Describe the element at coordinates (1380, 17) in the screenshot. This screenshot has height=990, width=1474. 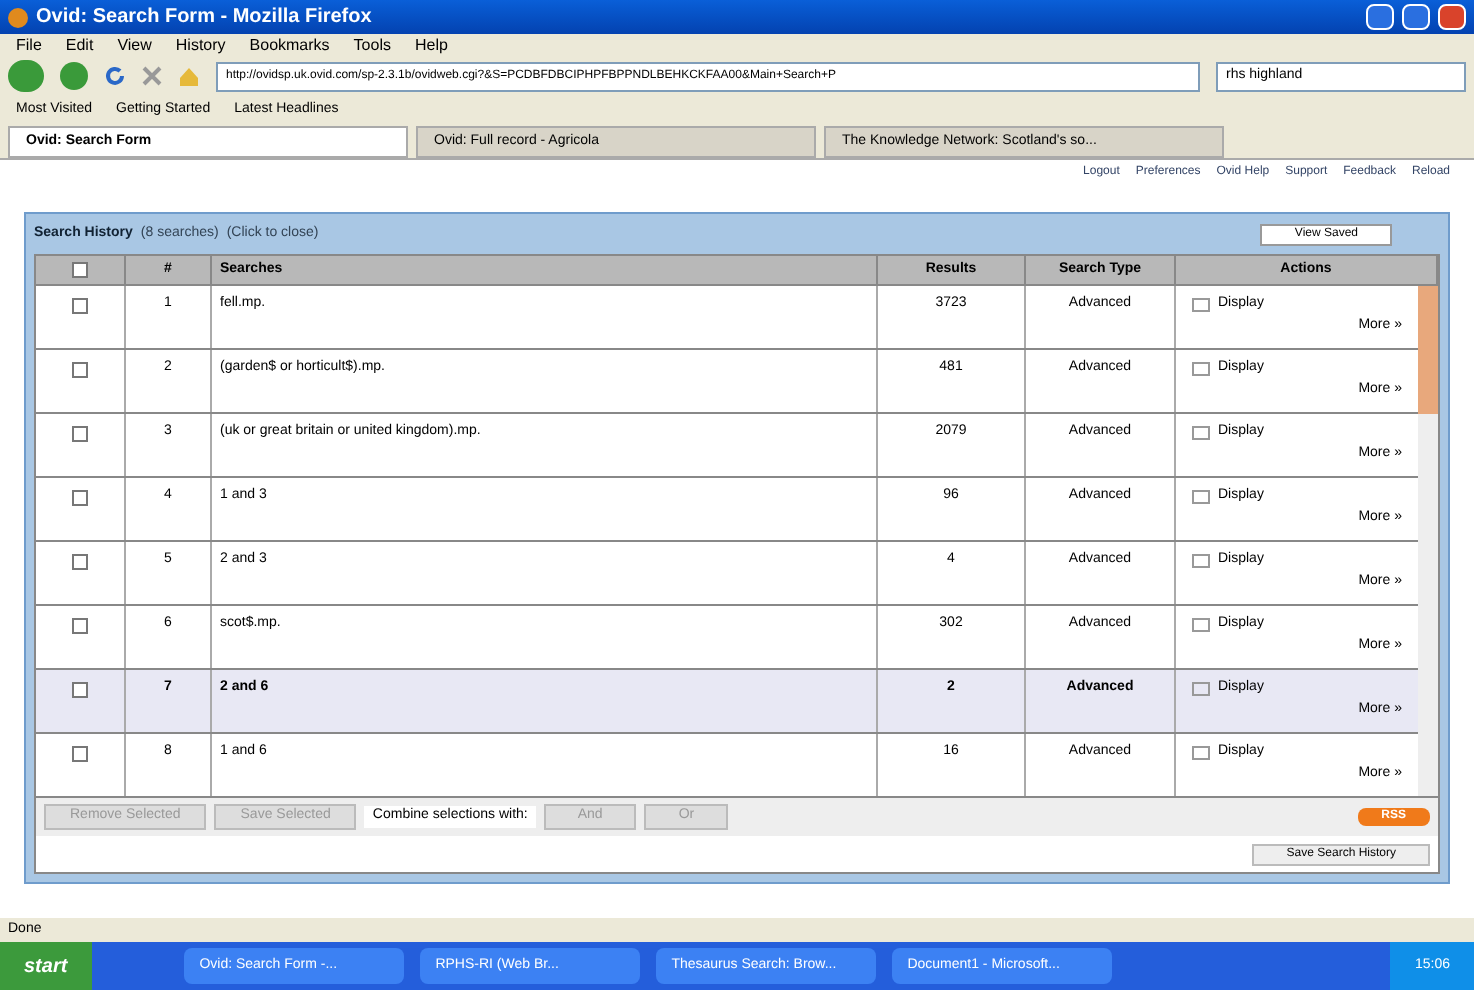
I see `minimize-button` at that location.